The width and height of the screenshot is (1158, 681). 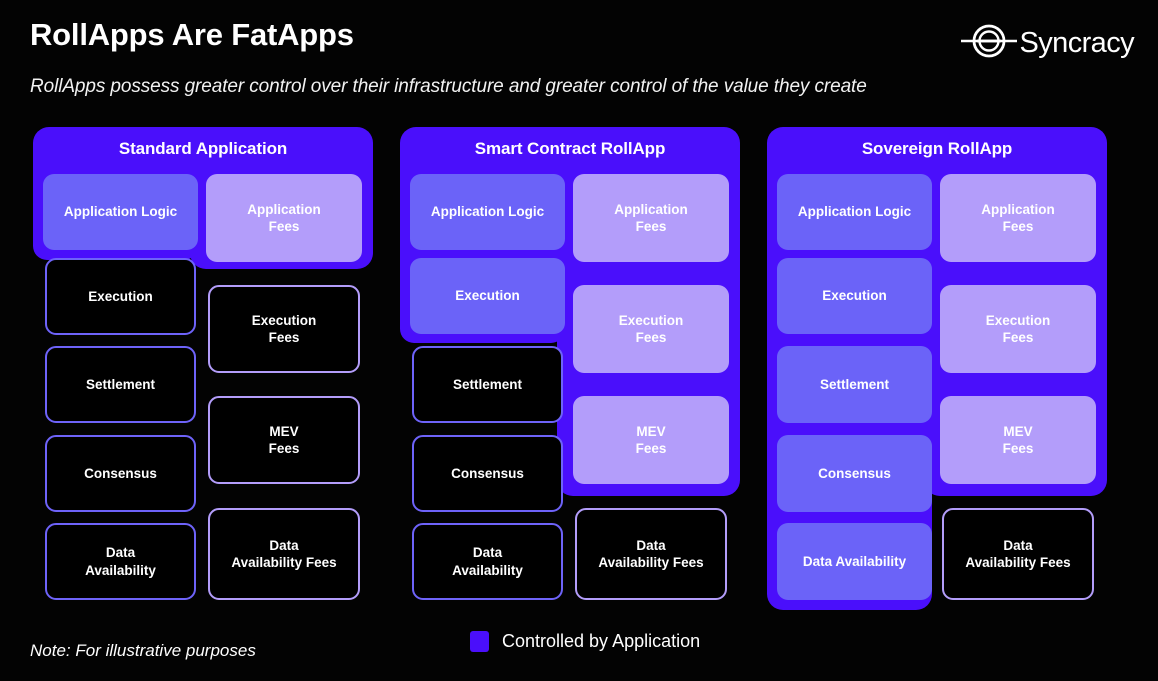 I want to click on block-data-availability-fees-c2: Data Availability Fees, so click(x=651, y=554).